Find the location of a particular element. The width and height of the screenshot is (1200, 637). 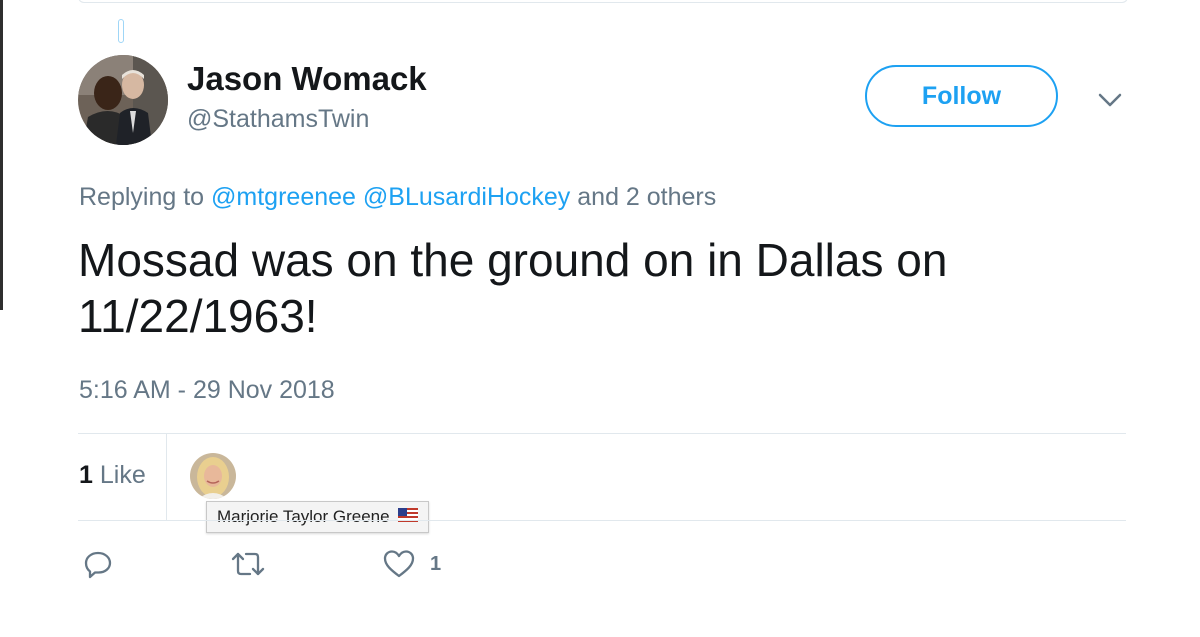

likes-count: 1 is located at coordinates (86, 475).